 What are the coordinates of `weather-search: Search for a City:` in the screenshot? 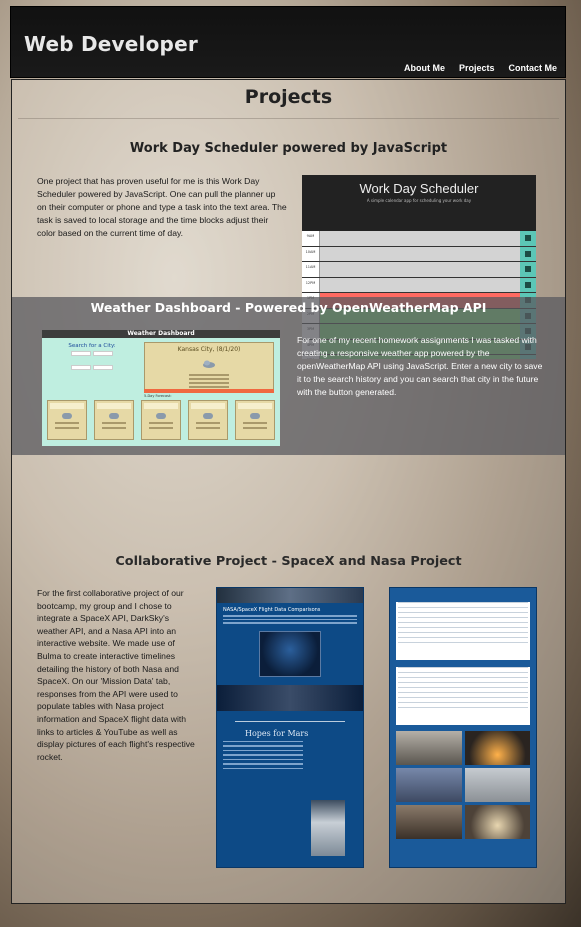 It's located at (92, 359).